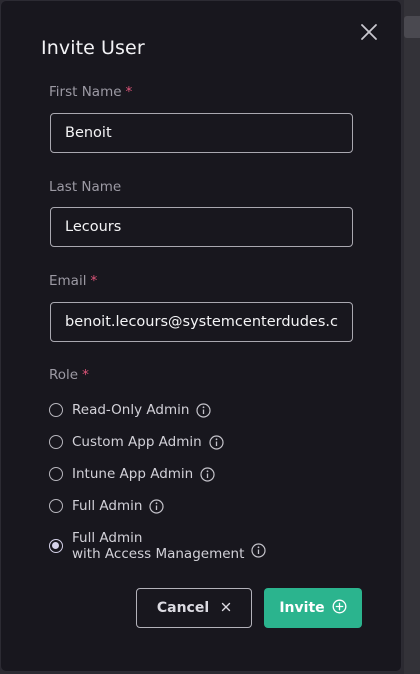 The width and height of the screenshot is (420, 674). I want to click on radio-intune-app-admin, so click(56, 474).